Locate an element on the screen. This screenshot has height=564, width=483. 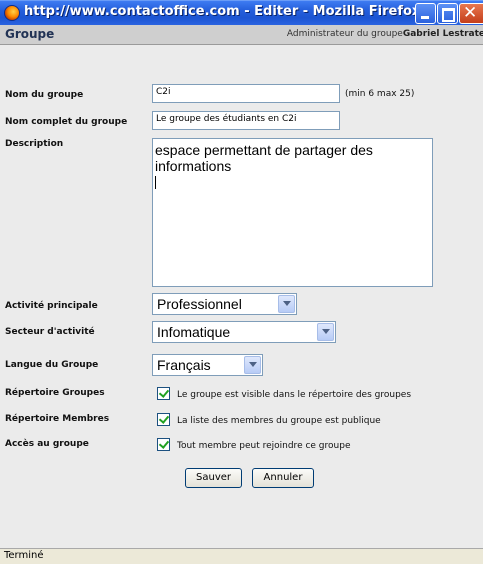
main-activity-select: Professionnel is located at coordinates (224, 304).